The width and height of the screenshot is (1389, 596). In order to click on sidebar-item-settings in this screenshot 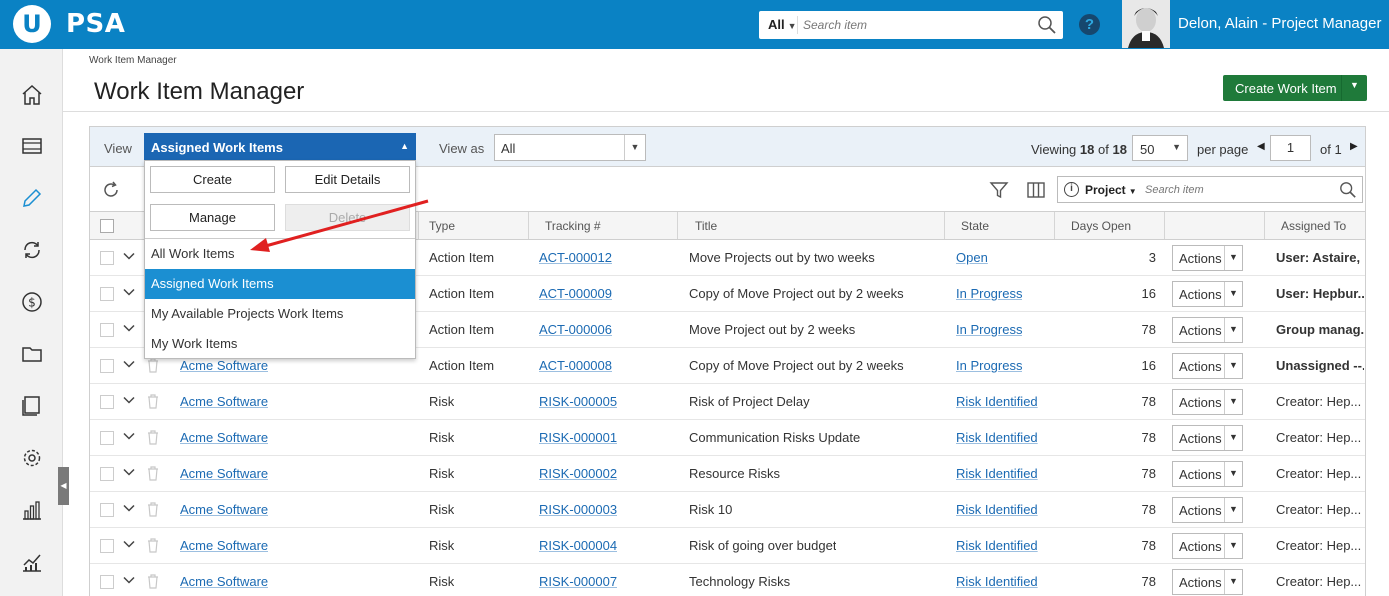, I will do `click(31, 458)`.